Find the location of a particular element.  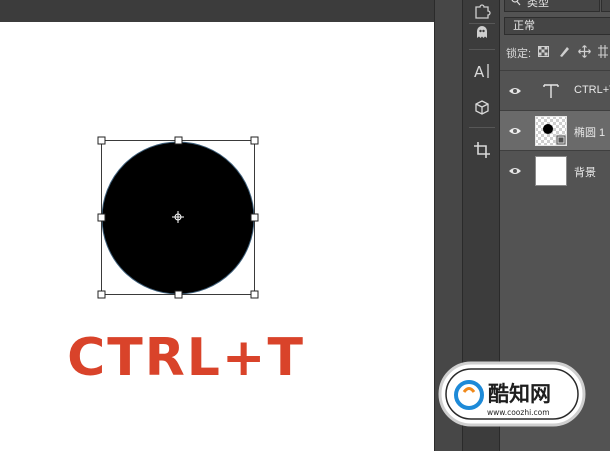

crop-icon is located at coordinates (482, 150).